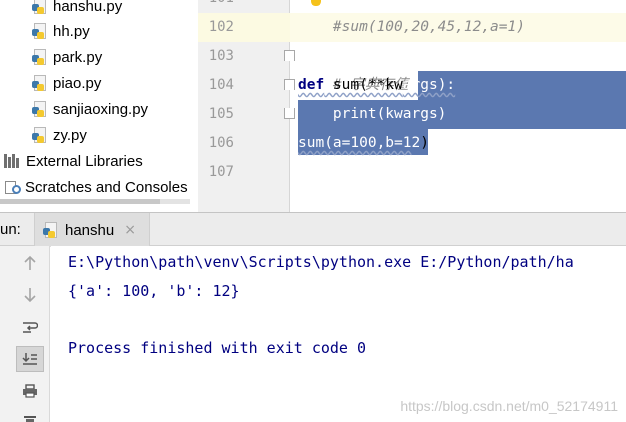 The height and width of the screenshot is (422, 626). What do you see at coordinates (70, 135) in the screenshot?
I see `tree-file-label: zy.py` at bounding box center [70, 135].